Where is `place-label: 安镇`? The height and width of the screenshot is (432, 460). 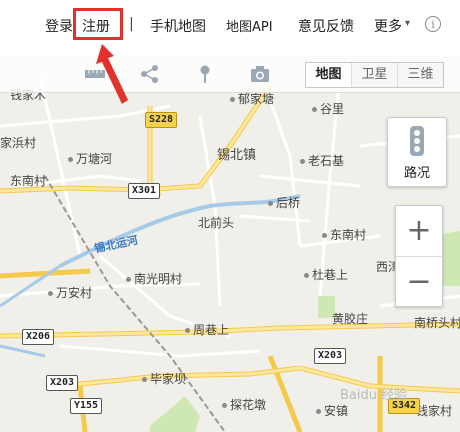 place-label: 安镇 is located at coordinates (332, 410).